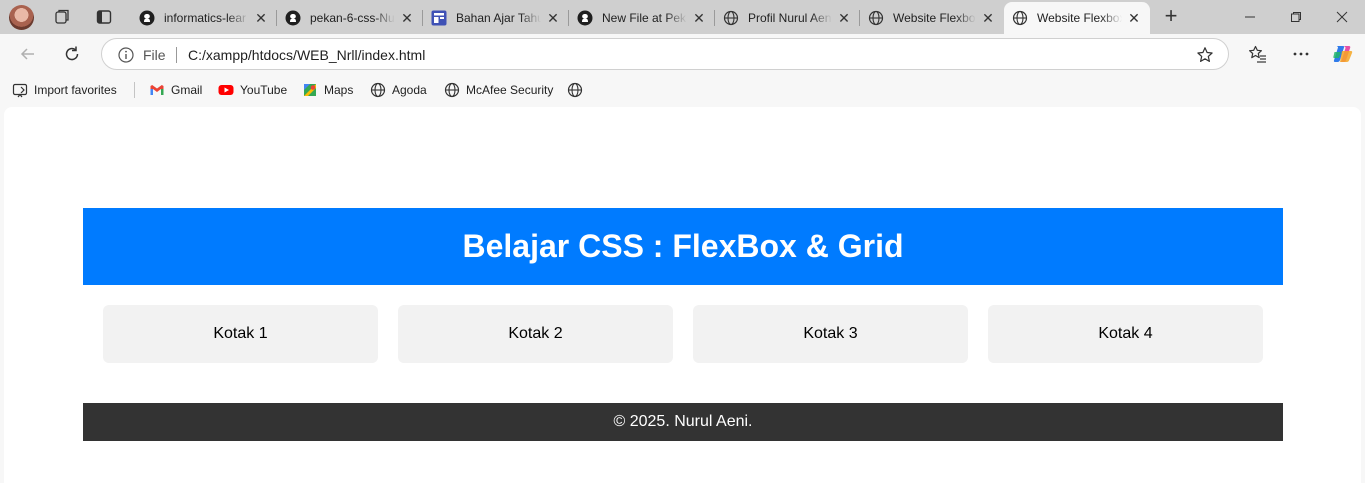  I want to click on gmail-icon, so click(157, 90).